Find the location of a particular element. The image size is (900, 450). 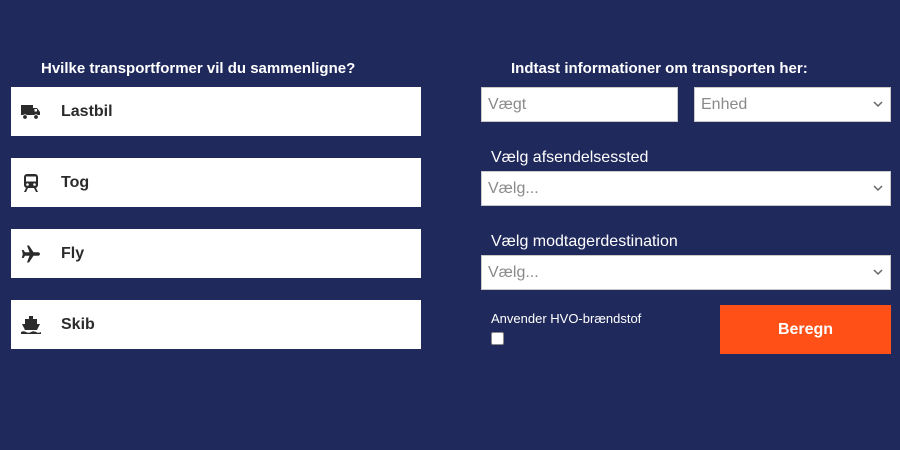

origin-label: Vælg afsendelsessted is located at coordinates (570, 157).